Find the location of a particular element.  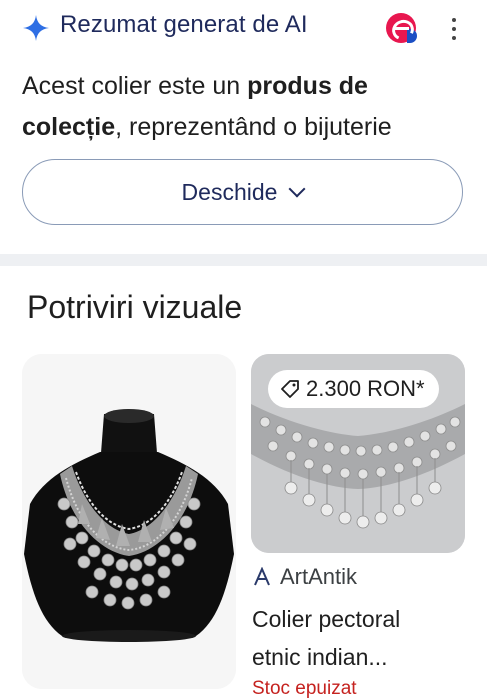

sparkle-icon is located at coordinates (36, 28).